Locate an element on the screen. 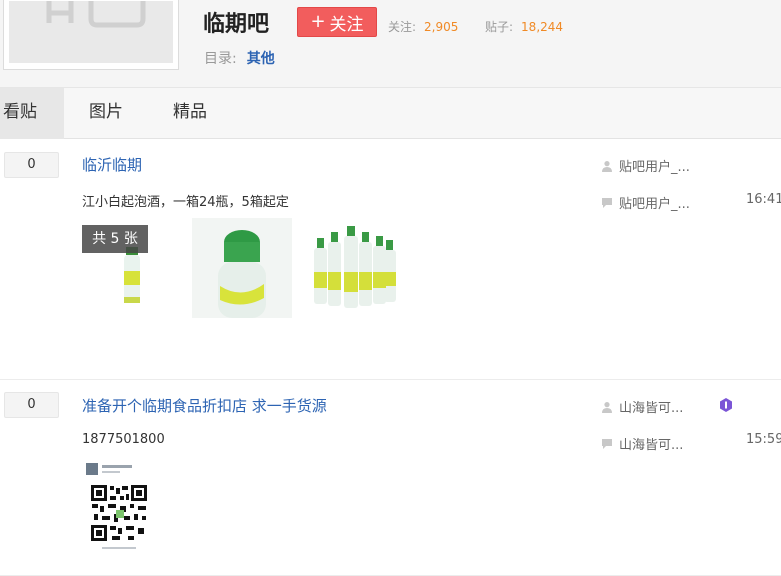  thread-time: 16:41 is located at coordinates (763, 199).